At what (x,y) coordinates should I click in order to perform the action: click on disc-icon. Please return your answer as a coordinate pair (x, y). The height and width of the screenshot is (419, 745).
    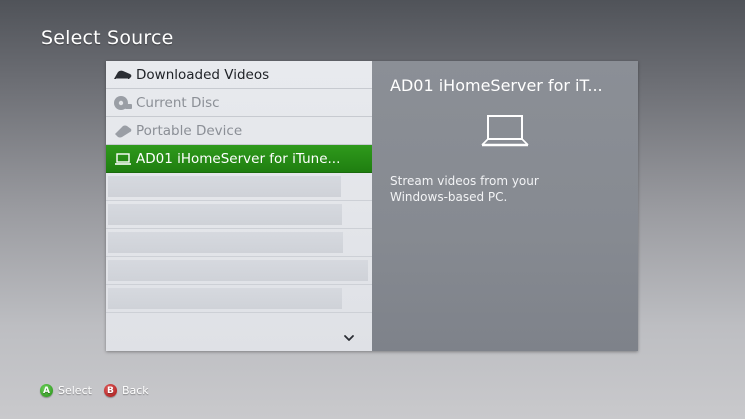
    Looking at the image, I should click on (123, 103).